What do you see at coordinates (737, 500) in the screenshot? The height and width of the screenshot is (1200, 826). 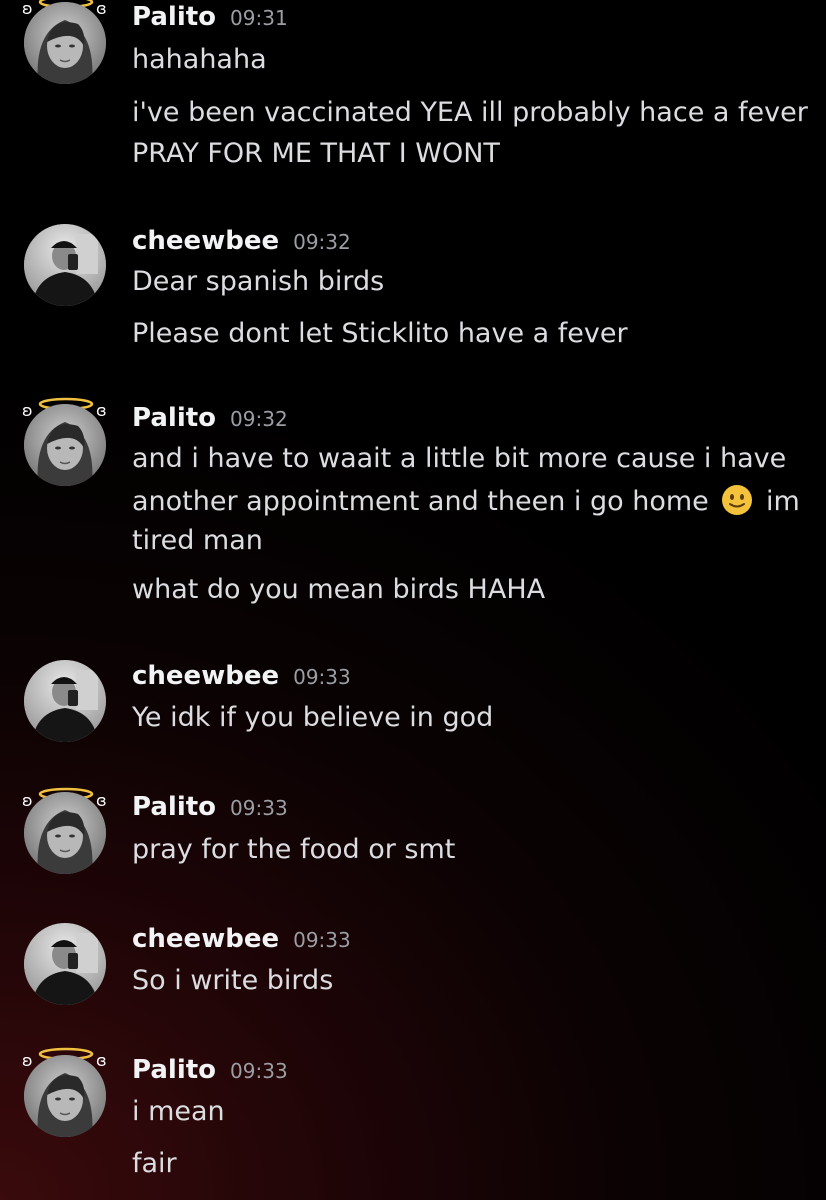 I see `slightly-smiling-face-emoji` at bounding box center [737, 500].